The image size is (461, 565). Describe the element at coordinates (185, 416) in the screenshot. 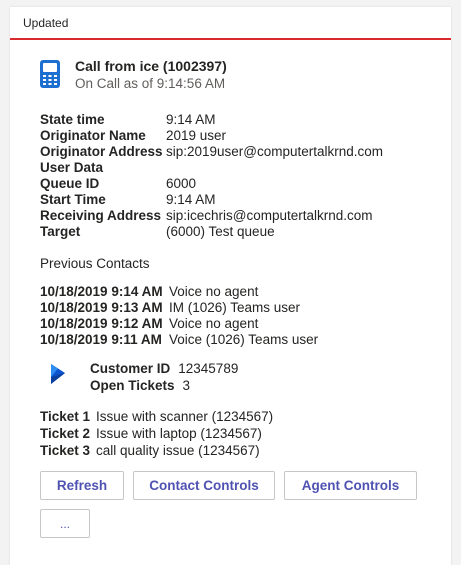

I see `ticket-desc: Issue with scanner (1234567)` at that location.